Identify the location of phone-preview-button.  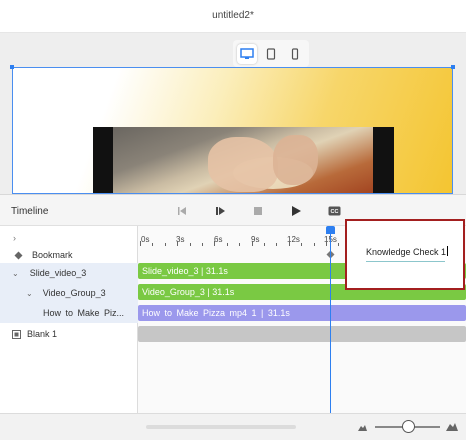
(295, 54).